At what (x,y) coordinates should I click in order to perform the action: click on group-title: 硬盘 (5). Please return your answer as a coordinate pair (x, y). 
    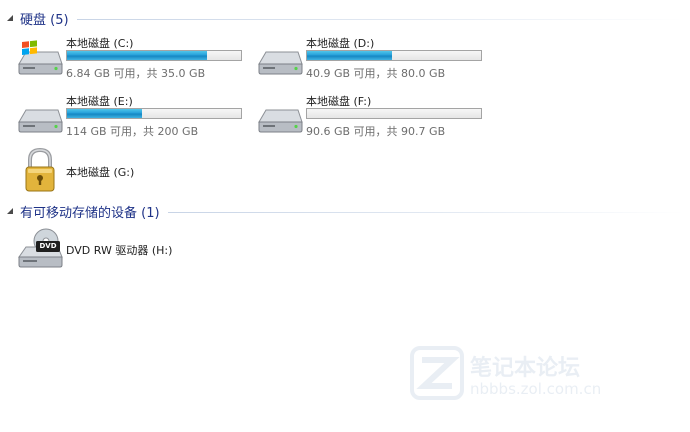
    Looking at the image, I should click on (44, 20).